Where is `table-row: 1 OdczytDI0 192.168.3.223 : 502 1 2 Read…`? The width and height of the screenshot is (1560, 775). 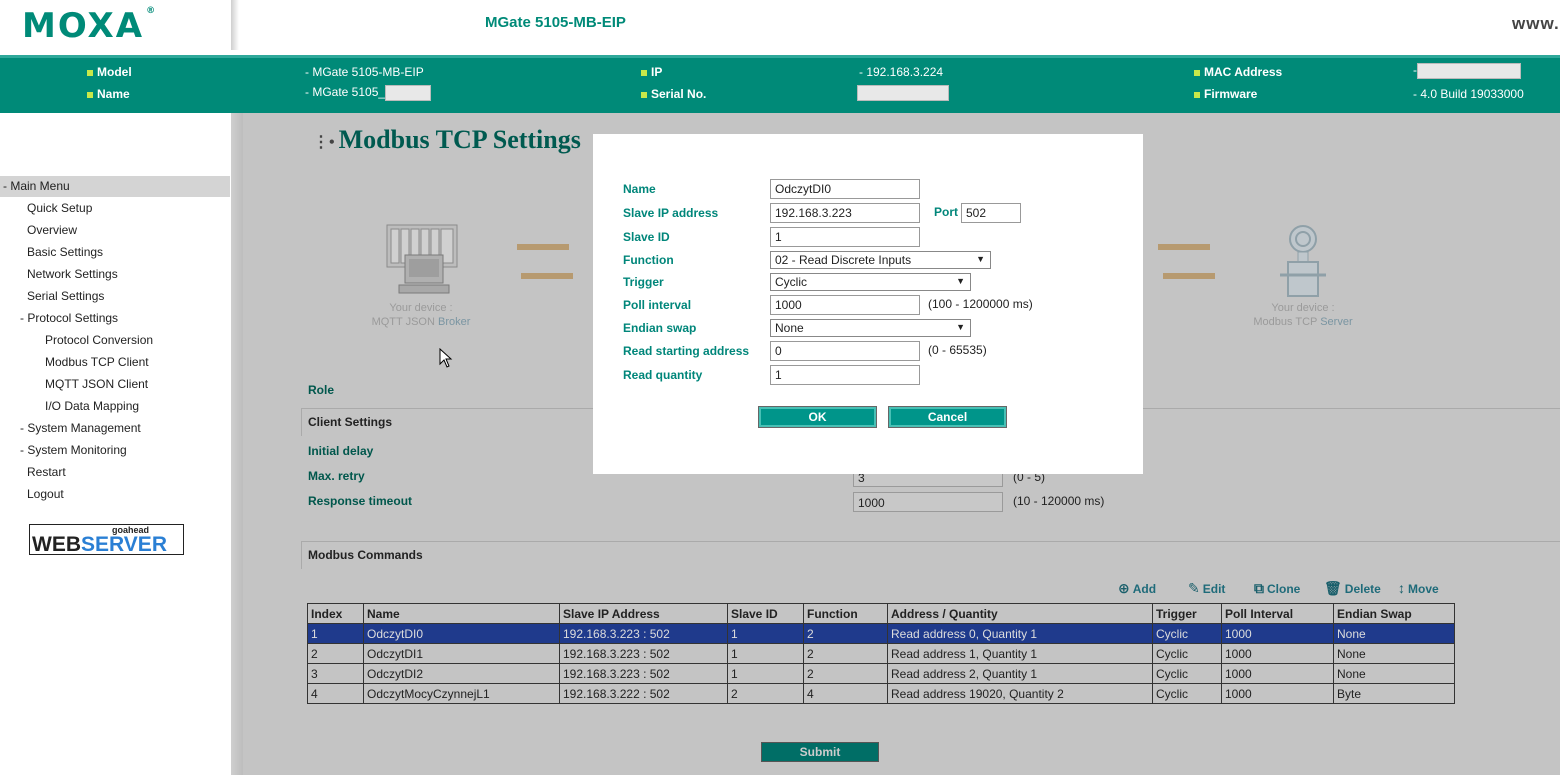
table-row: 1 OdczytDI0 192.168.3.223 : 502 1 2 Read… is located at coordinates (881, 633).